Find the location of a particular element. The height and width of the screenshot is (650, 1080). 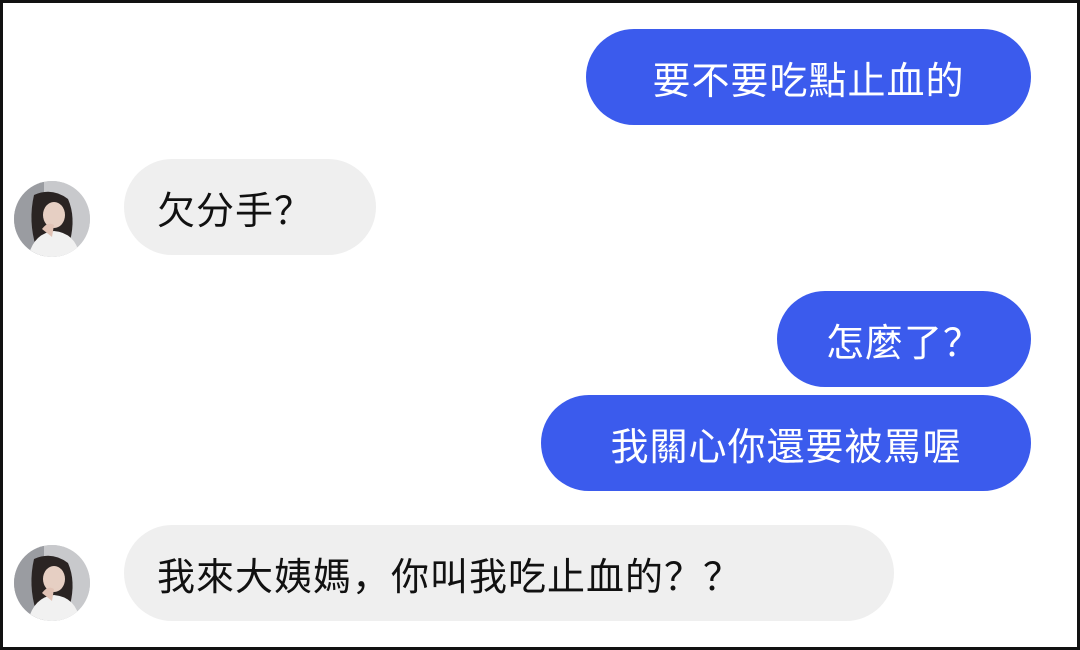

message-text: 欠分手？ is located at coordinates (235, 210).